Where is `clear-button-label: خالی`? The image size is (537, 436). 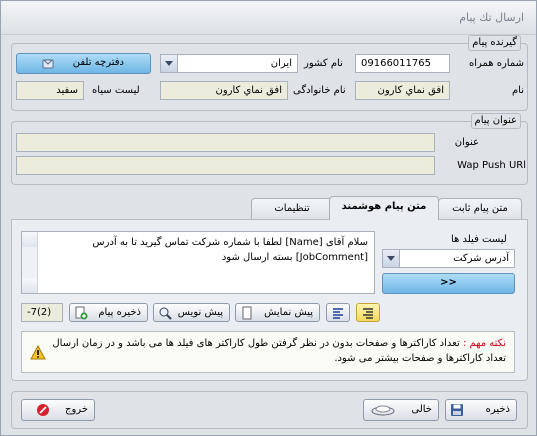 clear-button-label: خالی is located at coordinates (421, 409).